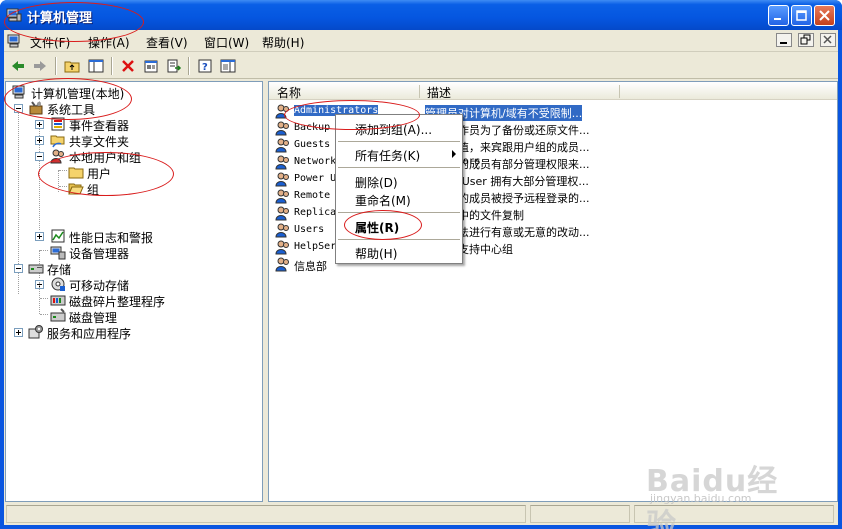  I want to click on menu-action: 操作(A), so click(109, 42).